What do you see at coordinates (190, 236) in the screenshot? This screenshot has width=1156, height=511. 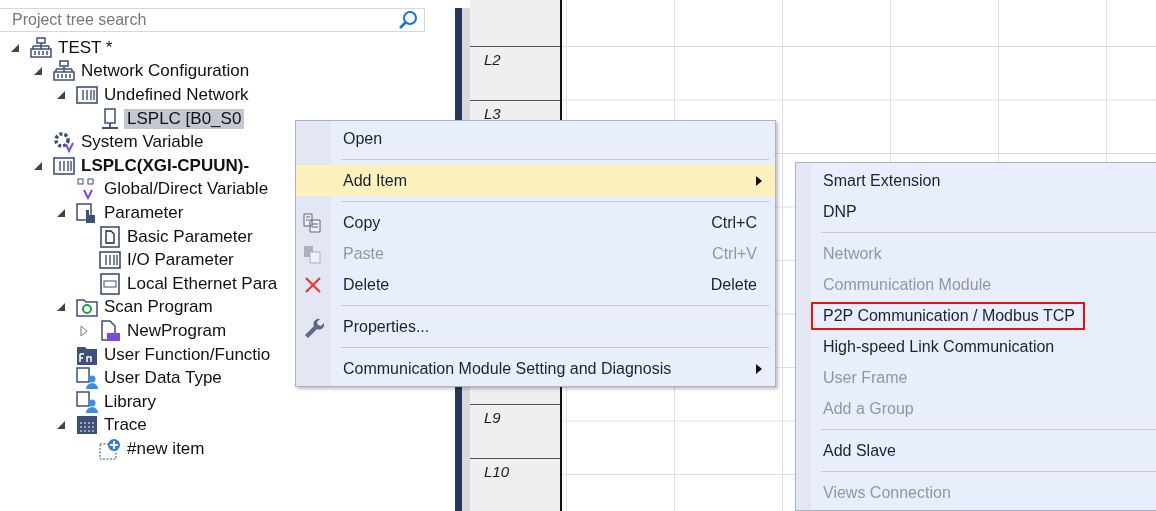 I see `tree-item: Basic Parameter` at bounding box center [190, 236].